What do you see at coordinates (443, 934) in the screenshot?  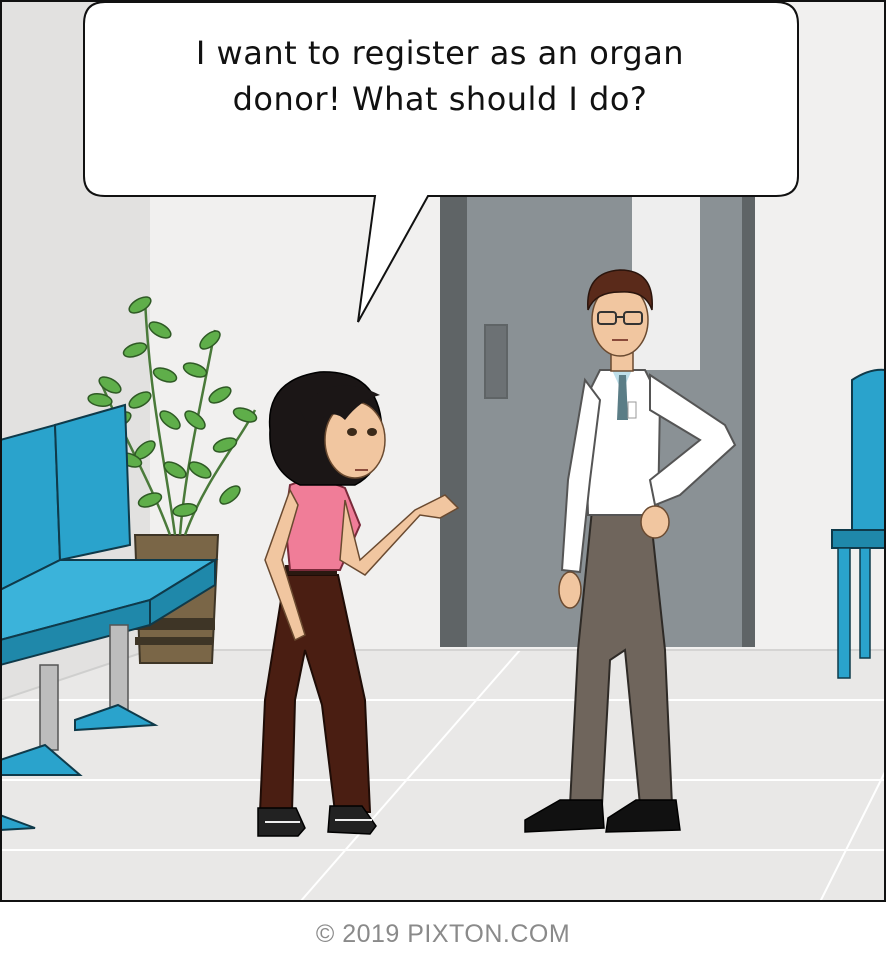 I see `copyright-credit: © 2019 PIXTON.COM` at bounding box center [443, 934].